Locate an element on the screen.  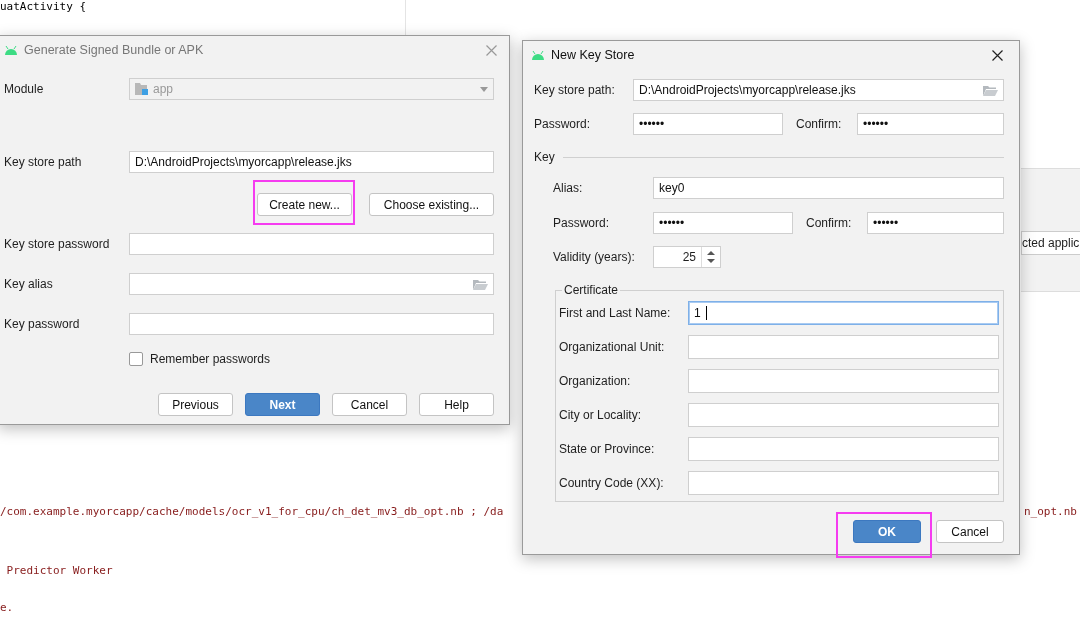
text-field: cted applic is located at coordinates (1050, 243).